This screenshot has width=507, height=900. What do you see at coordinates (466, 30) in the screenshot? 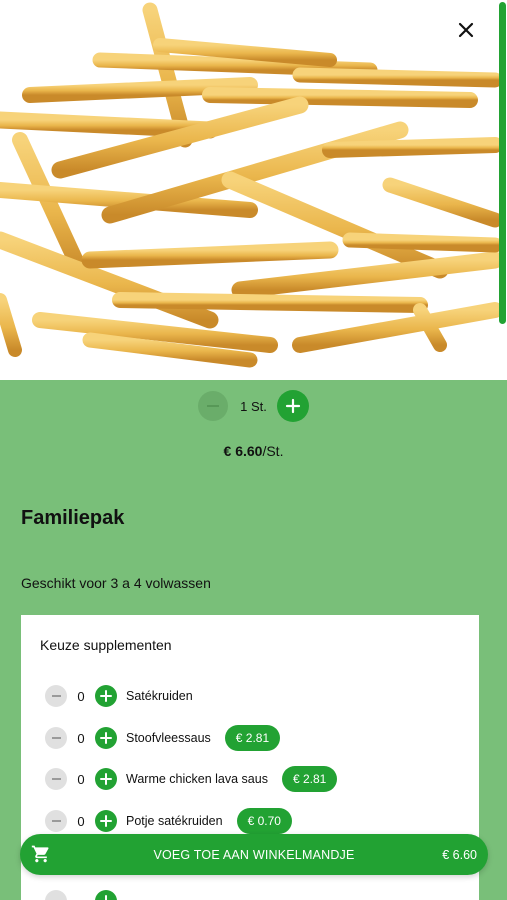
I see `close-icon` at bounding box center [466, 30].